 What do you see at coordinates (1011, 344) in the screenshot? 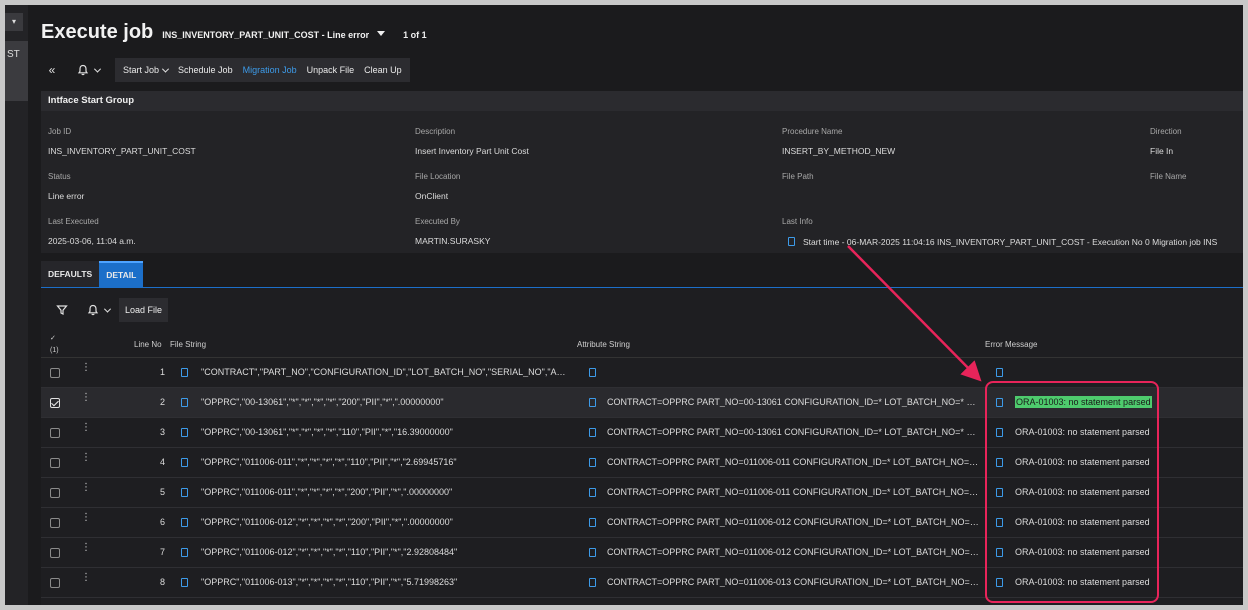
I see `column-error-message: Error Message` at bounding box center [1011, 344].